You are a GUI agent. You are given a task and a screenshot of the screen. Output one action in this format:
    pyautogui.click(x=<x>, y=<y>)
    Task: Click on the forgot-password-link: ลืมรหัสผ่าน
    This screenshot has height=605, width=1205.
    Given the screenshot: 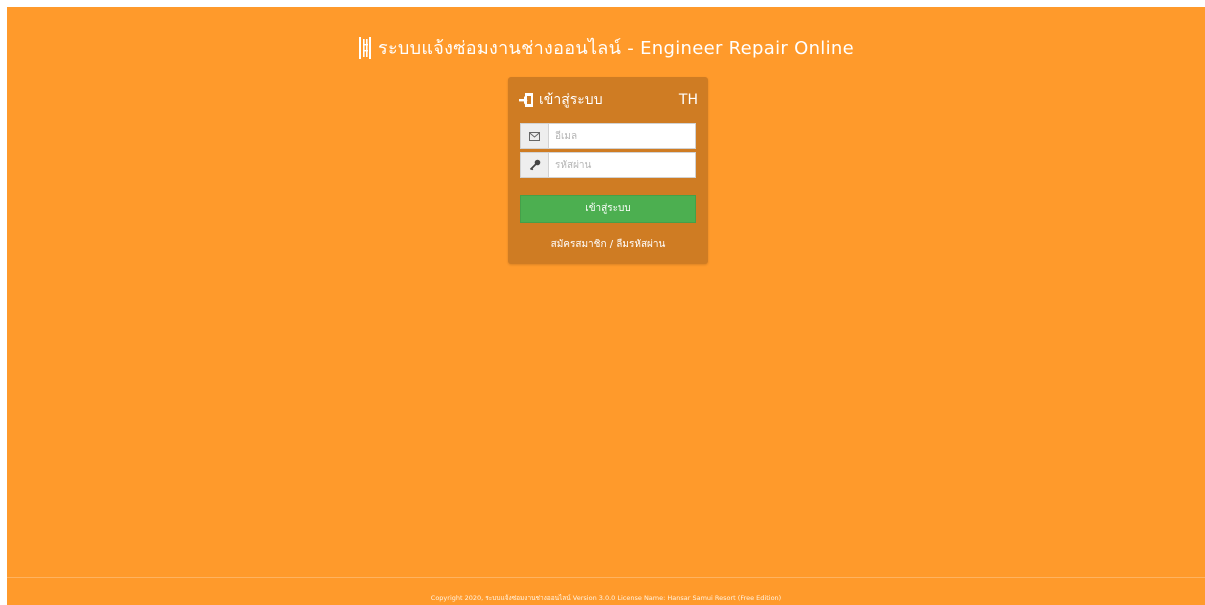 What is the action you would take?
    pyautogui.click(x=640, y=244)
    